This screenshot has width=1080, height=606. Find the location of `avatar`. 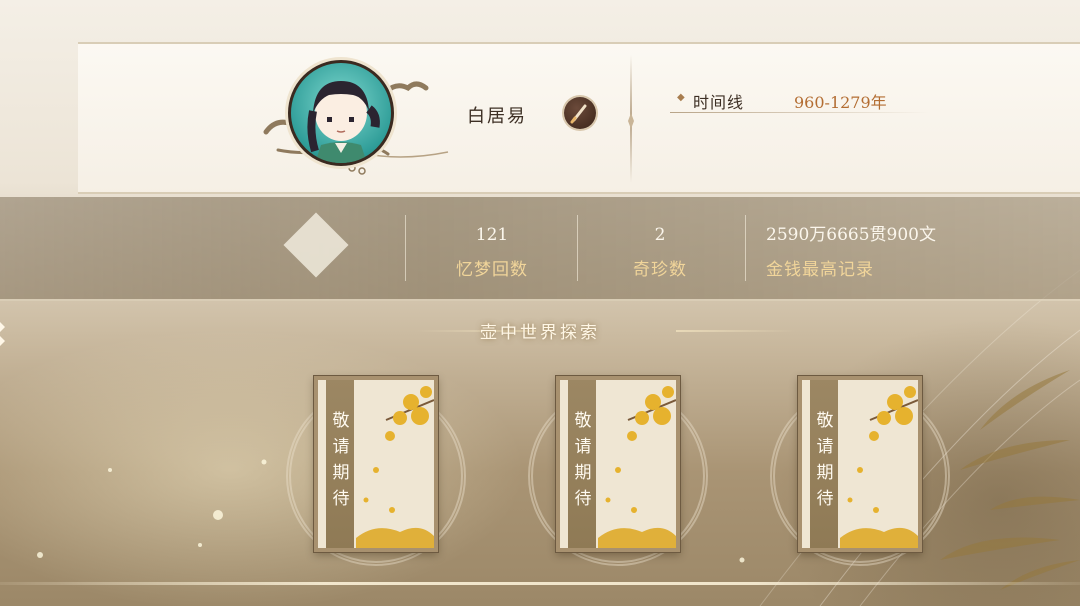

avatar is located at coordinates (358, 117).